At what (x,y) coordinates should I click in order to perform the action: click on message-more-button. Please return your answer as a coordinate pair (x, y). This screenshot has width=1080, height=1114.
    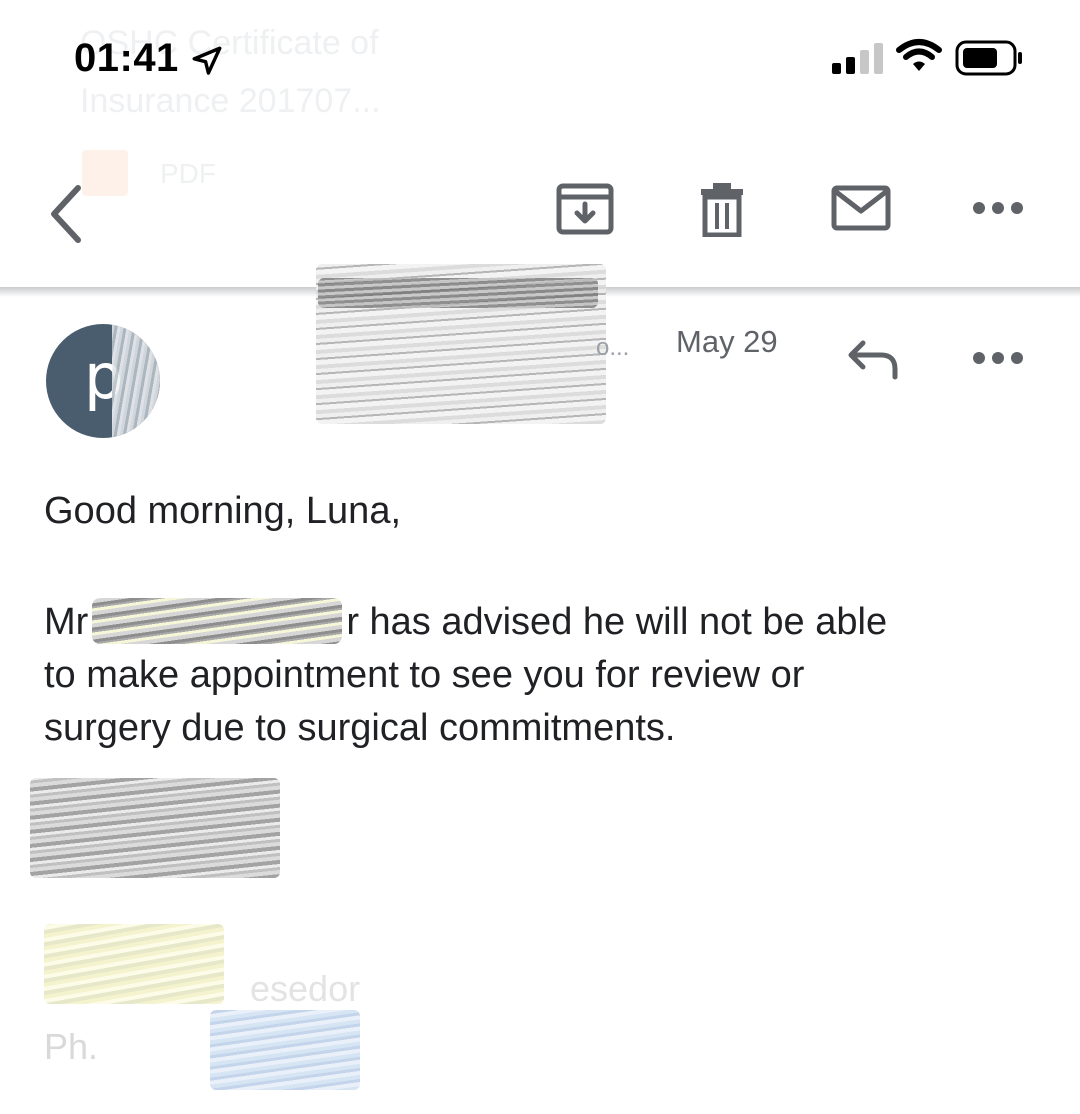
    Looking at the image, I should click on (998, 358).